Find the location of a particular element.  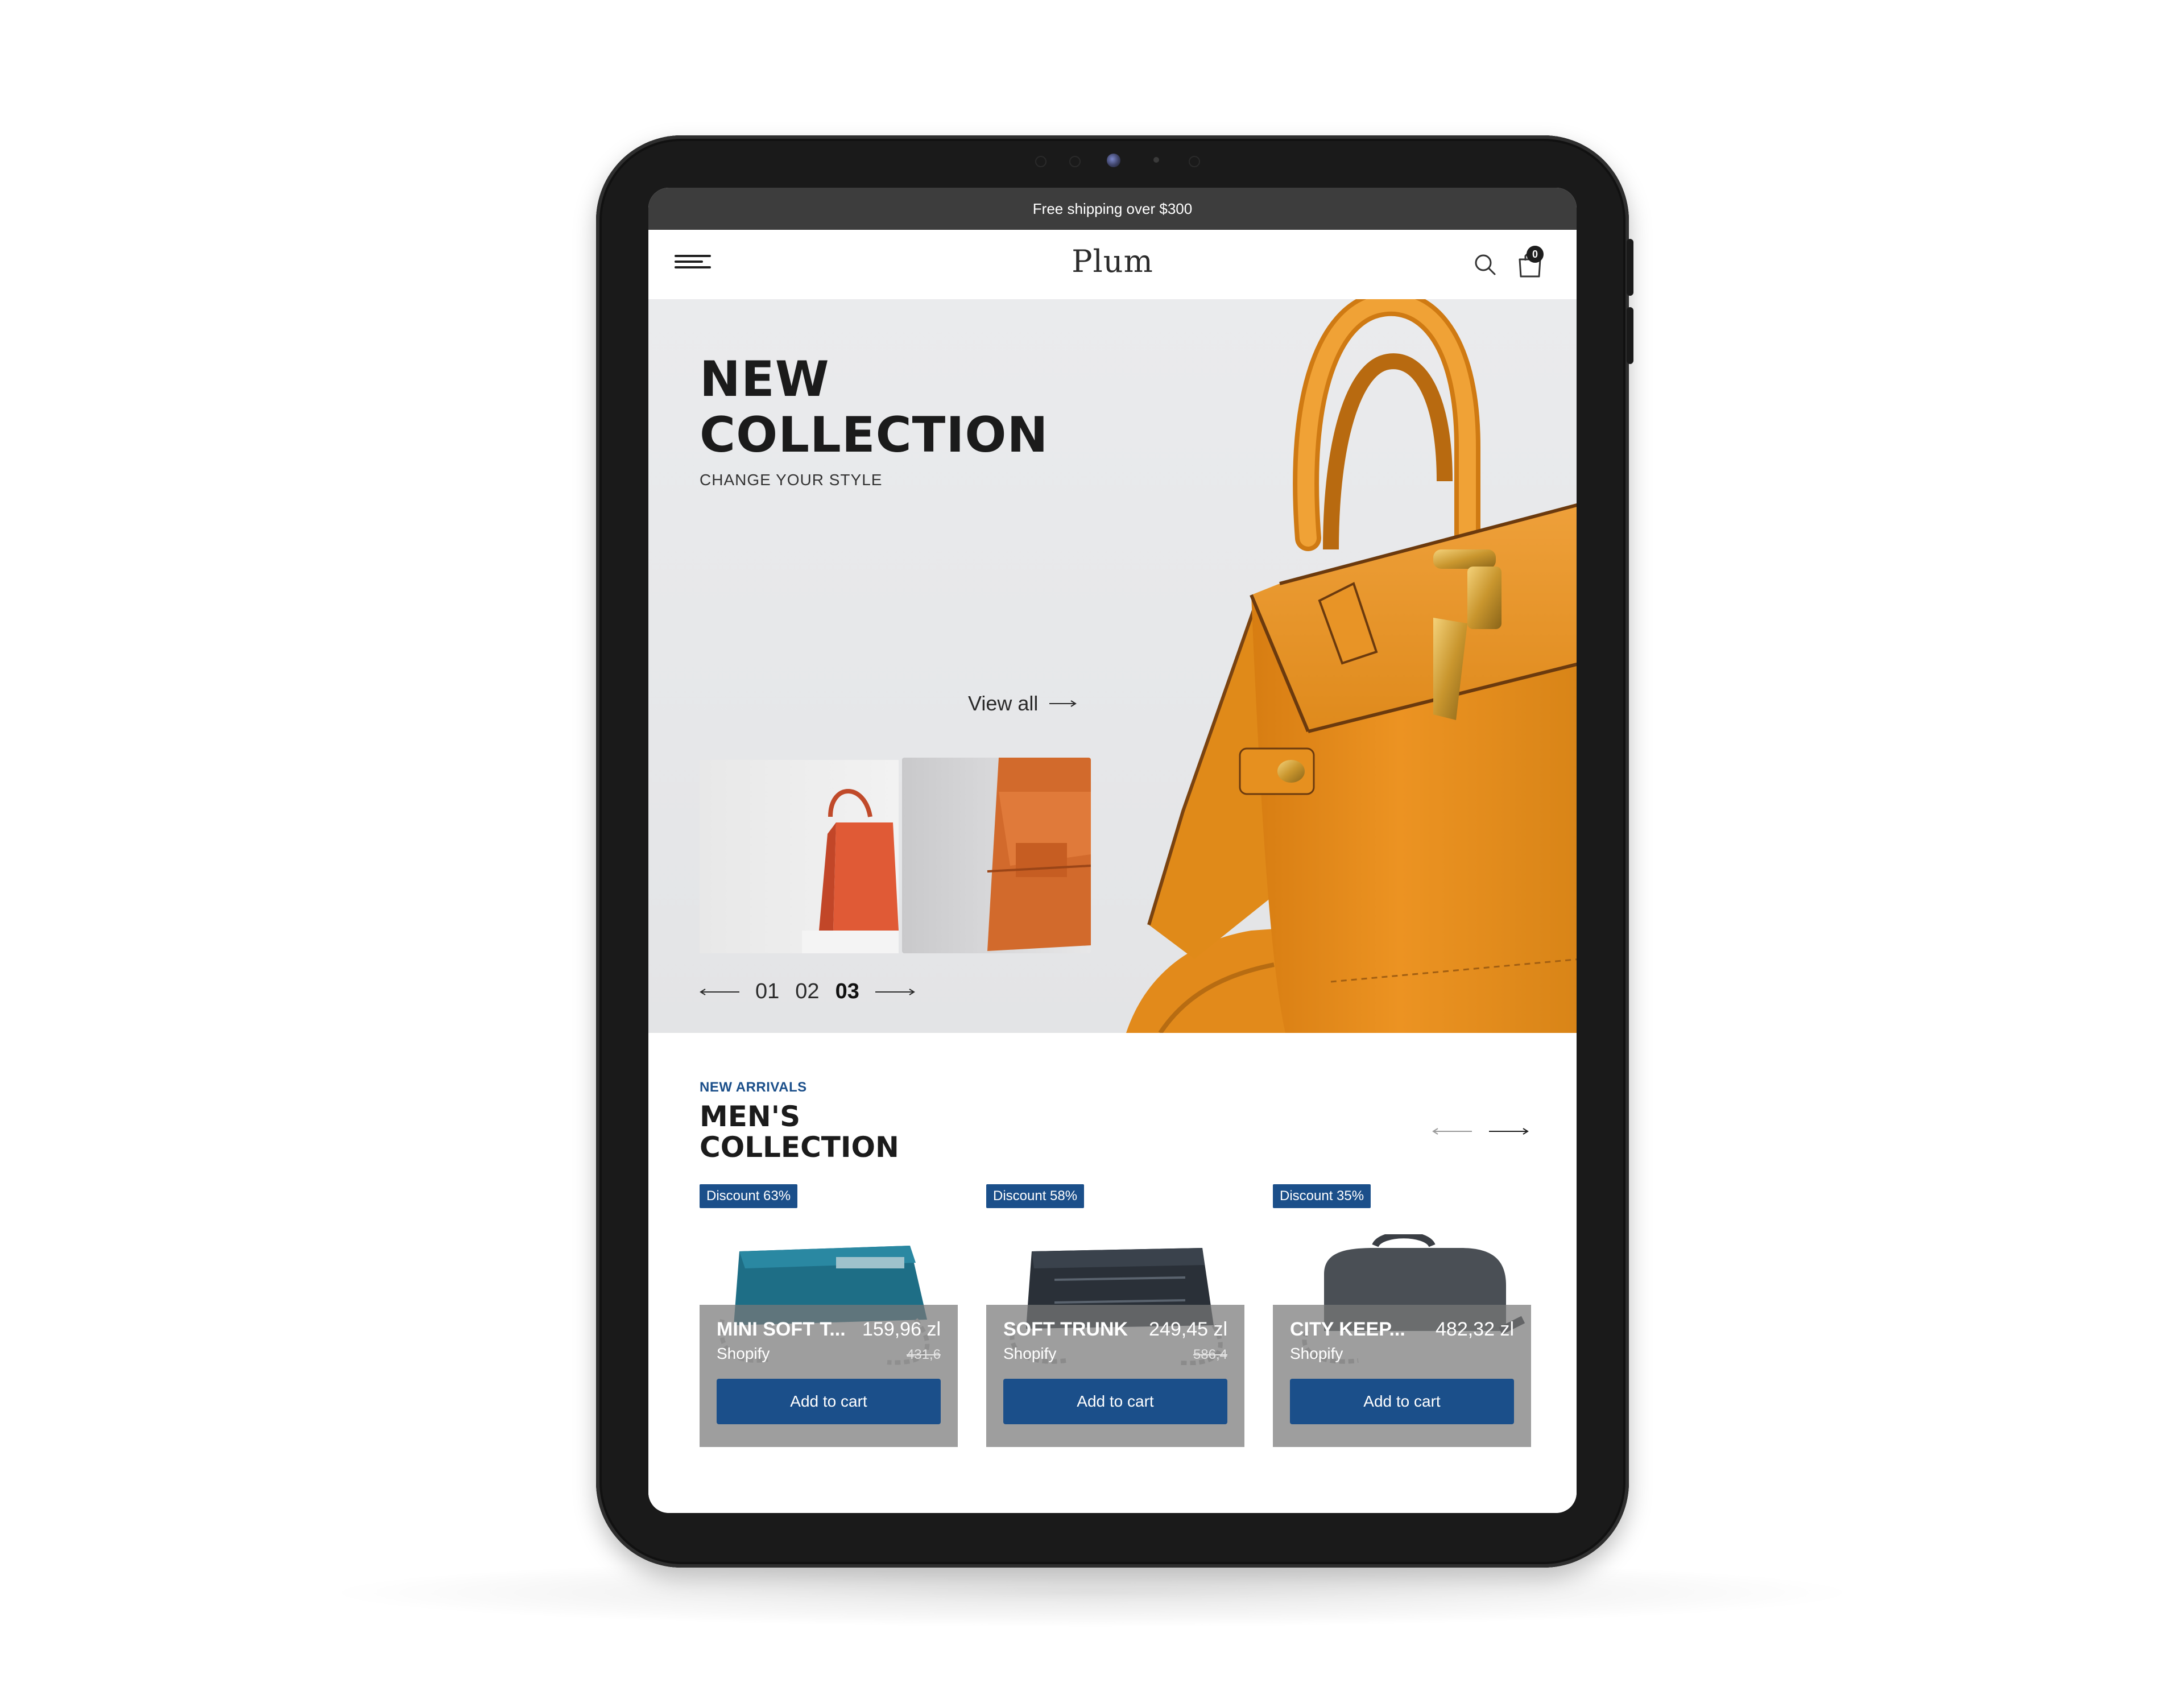

hero-title: NEW COLLECTION is located at coordinates (874, 407).